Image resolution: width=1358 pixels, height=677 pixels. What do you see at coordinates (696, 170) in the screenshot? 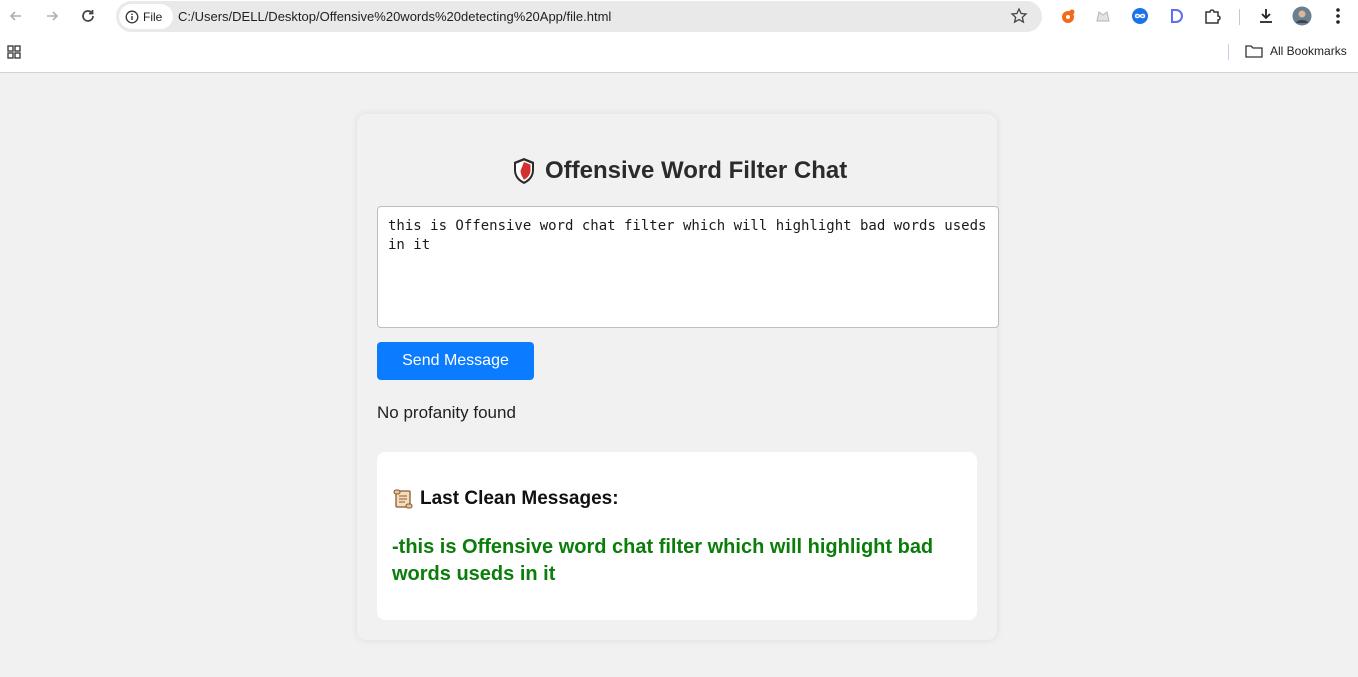
I see `title-text: Offensive Word Filter Chat` at bounding box center [696, 170].